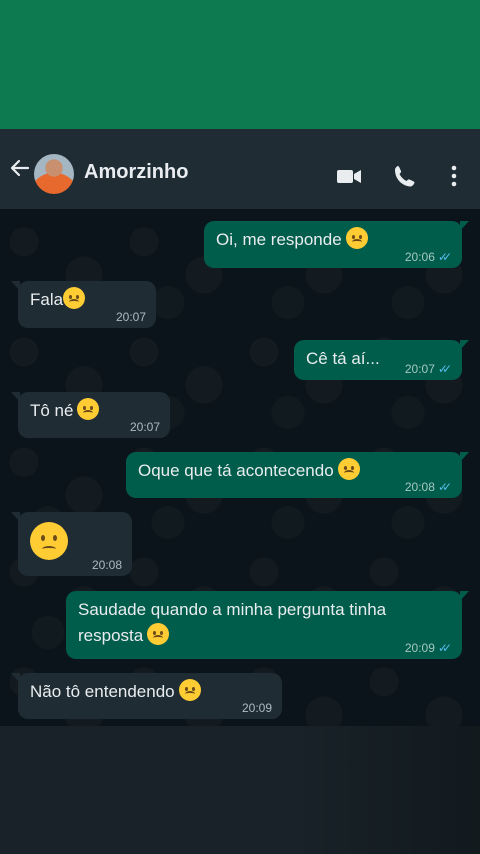 The image size is (480, 854). I want to click on anguished-face-icon, so click(158, 634).